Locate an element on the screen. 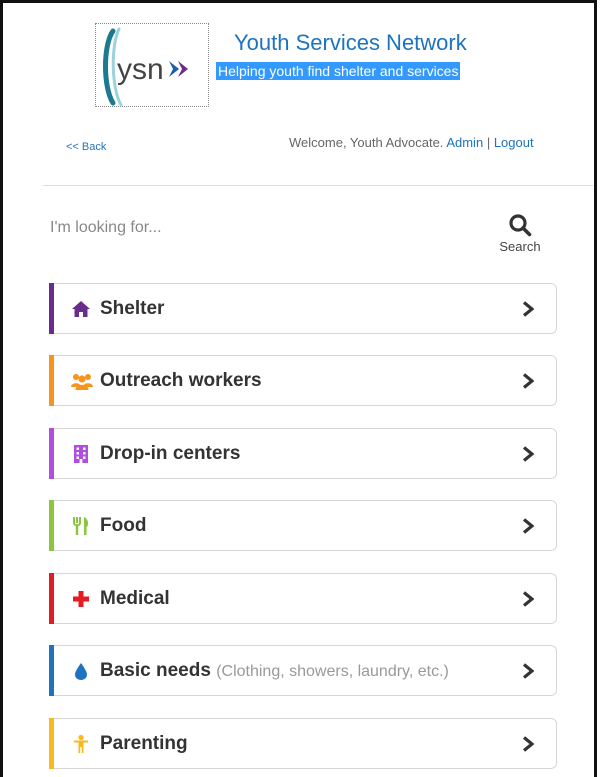 The width and height of the screenshot is (603, 777). search-button: Search is located at coordinates (520, 238).